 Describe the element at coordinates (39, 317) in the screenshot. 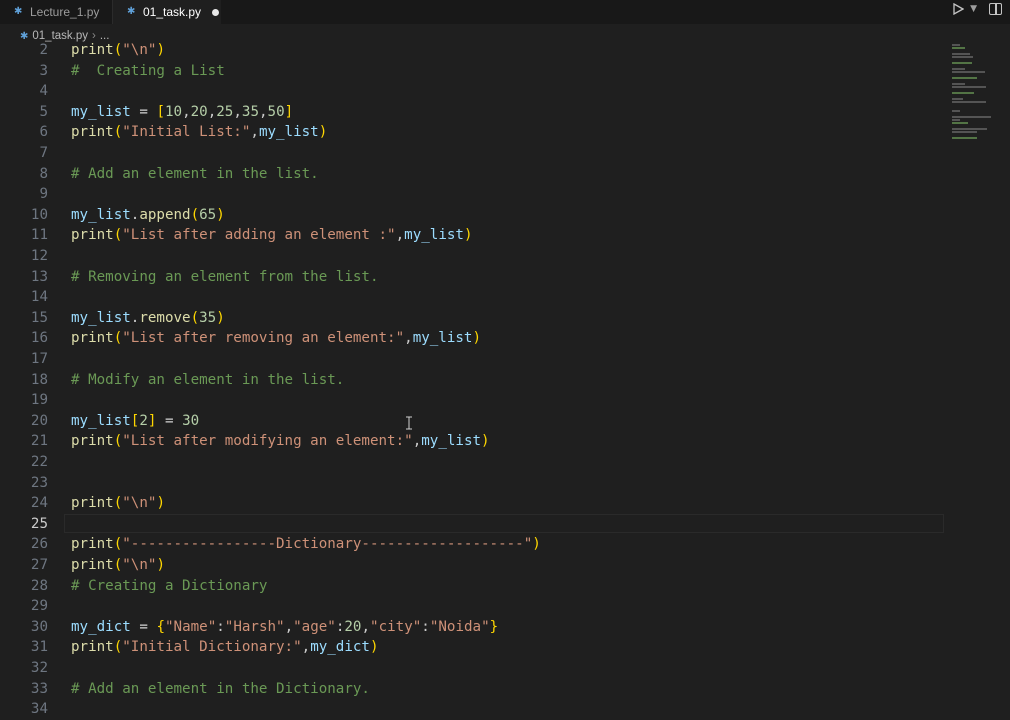

I see `line-number: 15` at that location.